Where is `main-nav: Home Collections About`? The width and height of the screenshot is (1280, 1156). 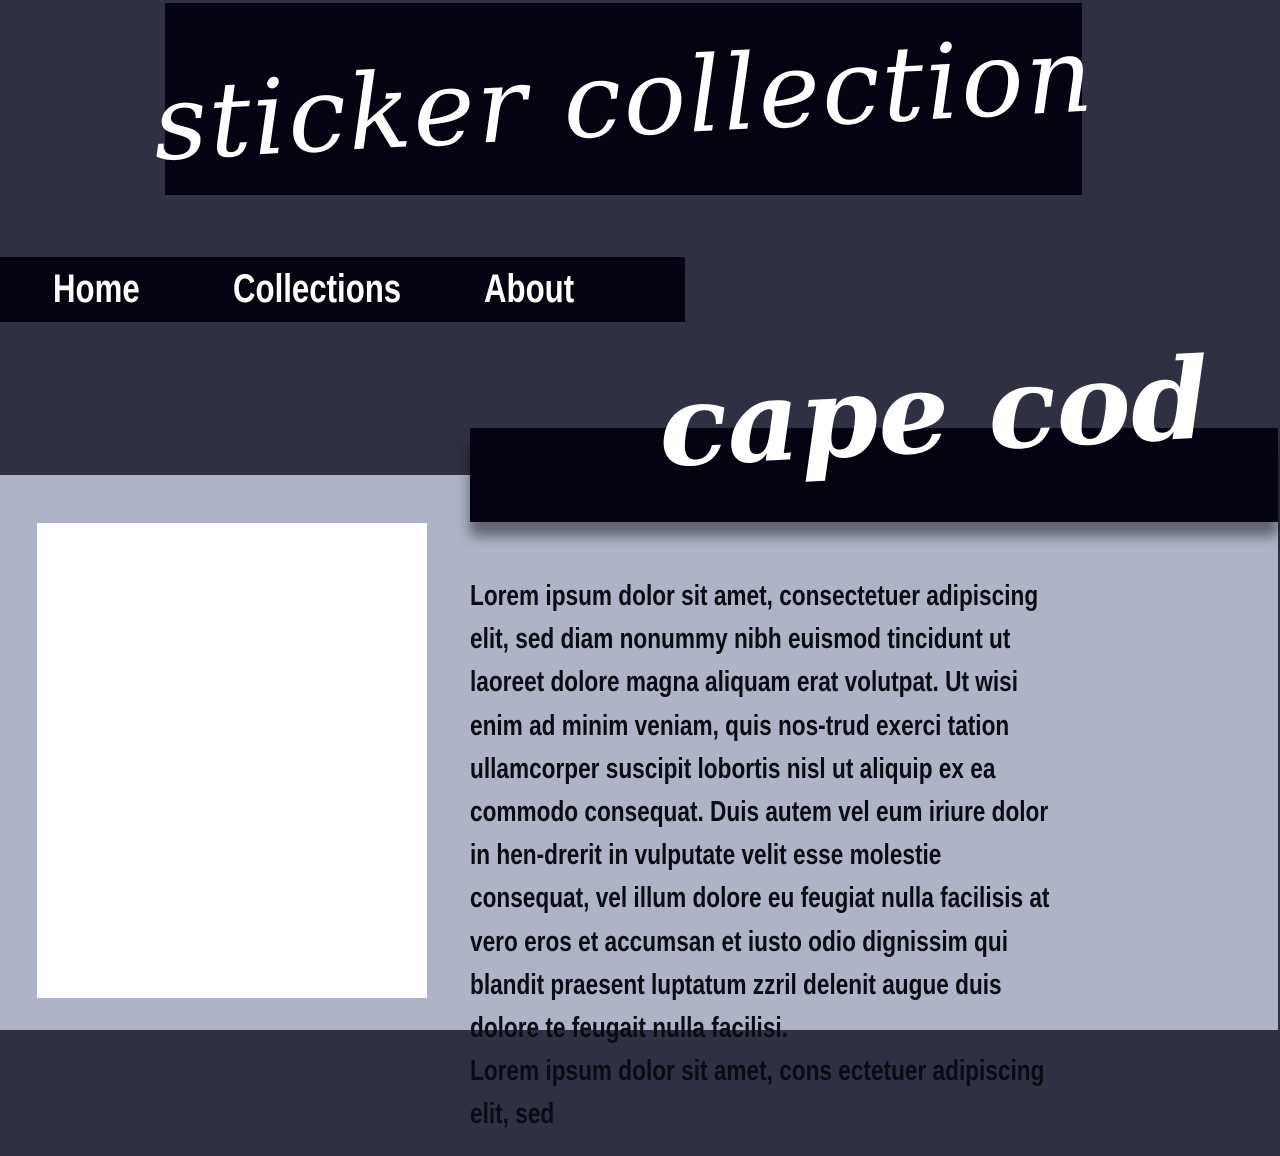 main-nav: Home Collections About is located at coordinates (342, 289).